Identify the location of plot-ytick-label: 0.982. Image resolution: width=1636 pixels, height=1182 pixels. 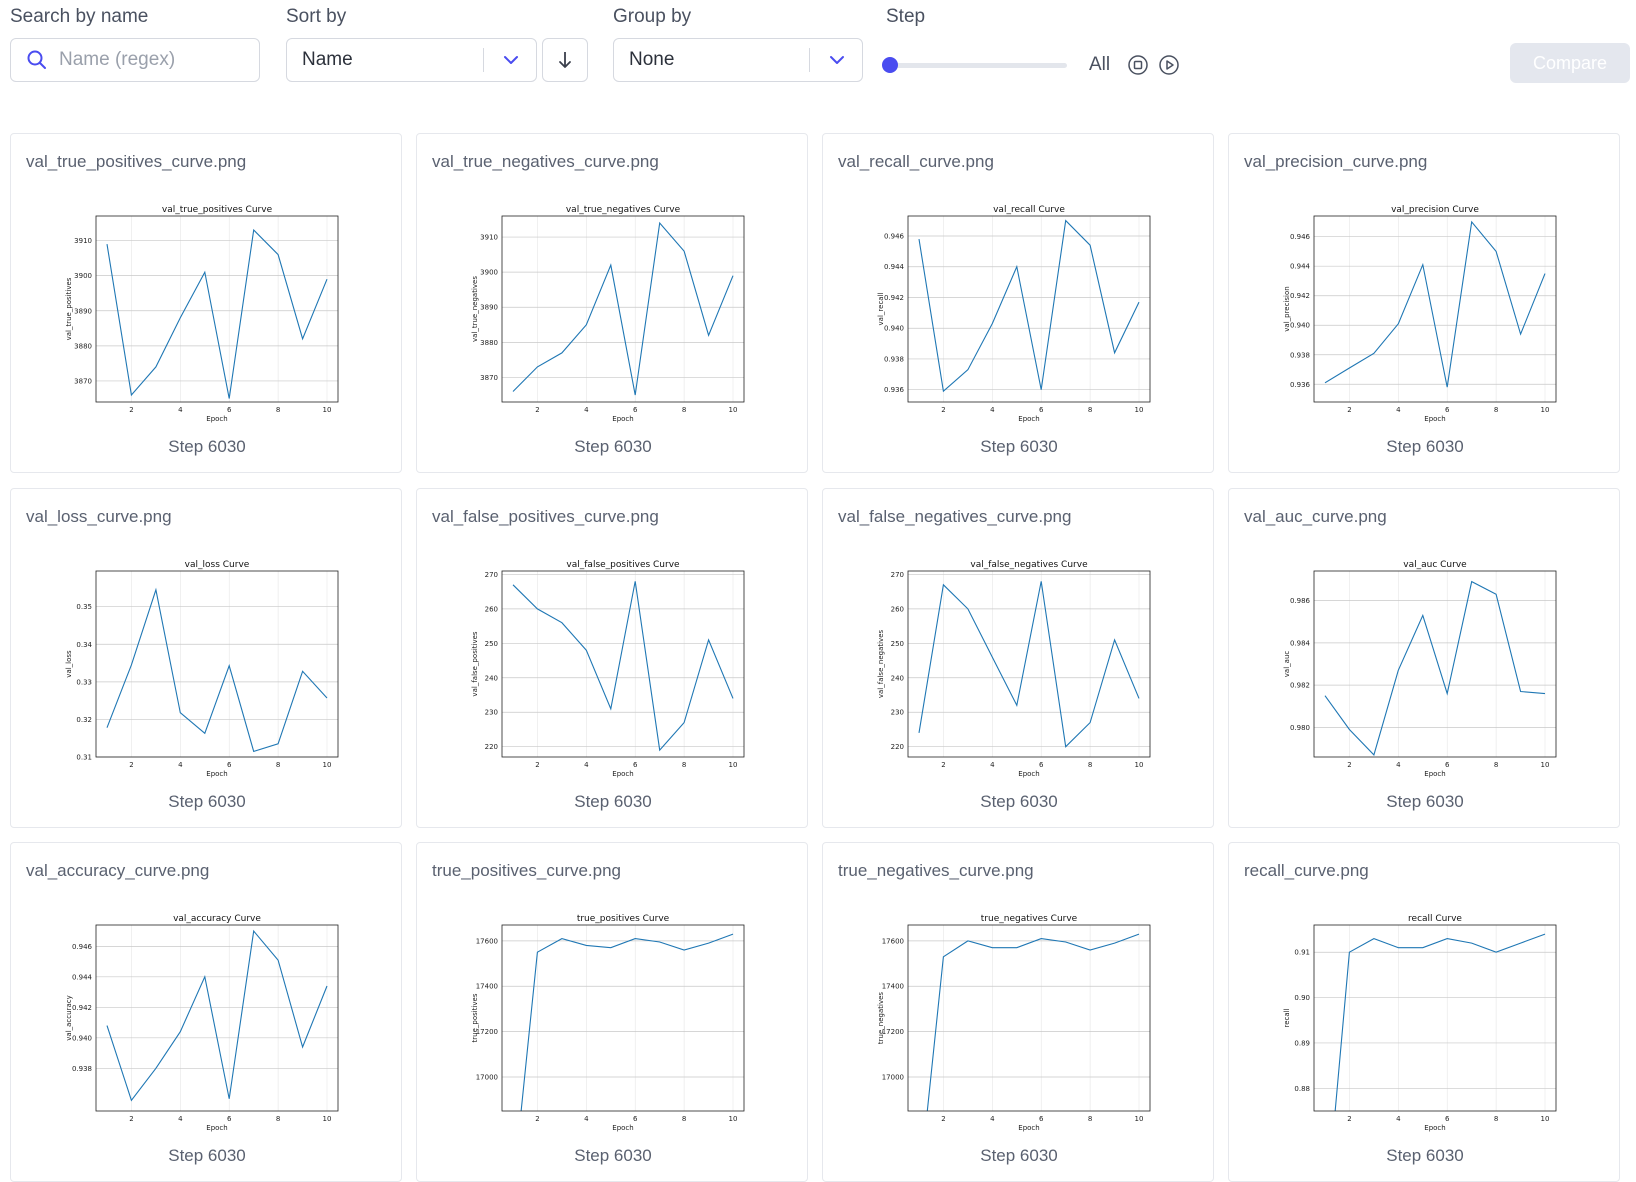
(1300, 686).